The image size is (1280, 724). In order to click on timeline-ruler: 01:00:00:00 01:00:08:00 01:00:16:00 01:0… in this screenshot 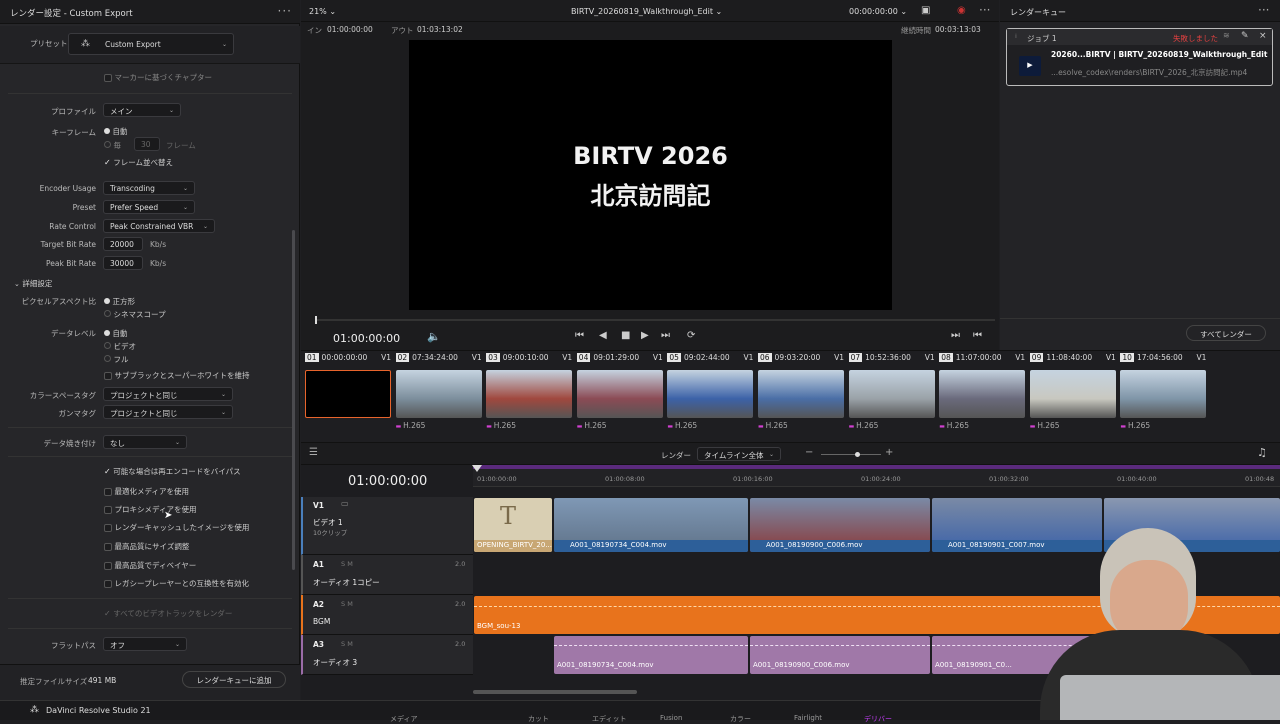, I will do `click(876, 476)`.